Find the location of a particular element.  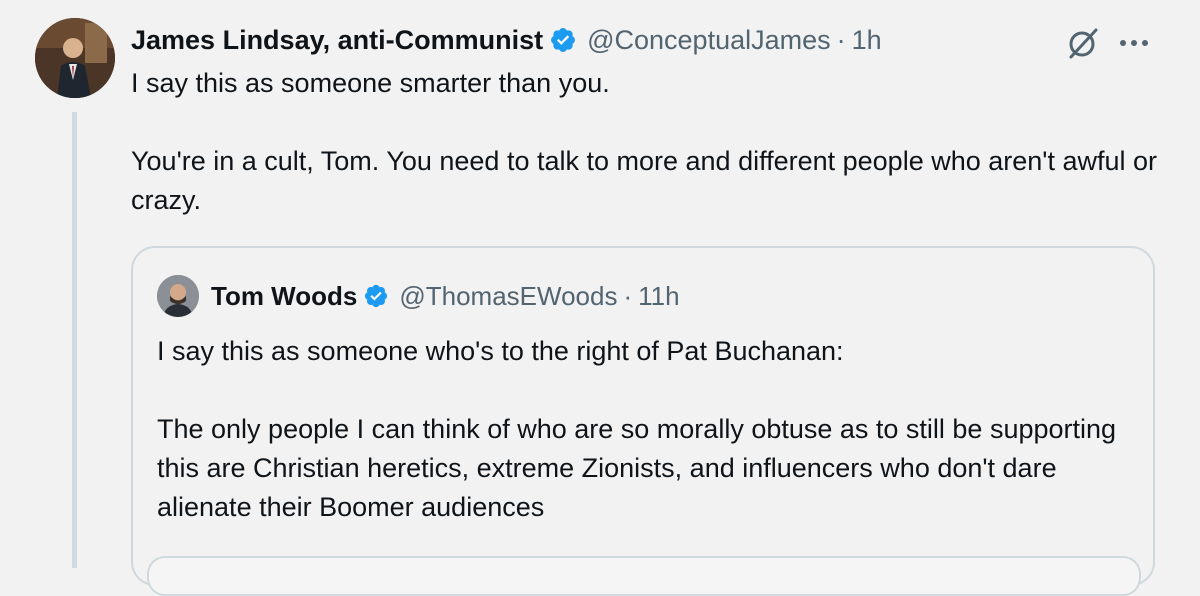

quote-author-name: Tom Woods is located at coordinates (284, 295).